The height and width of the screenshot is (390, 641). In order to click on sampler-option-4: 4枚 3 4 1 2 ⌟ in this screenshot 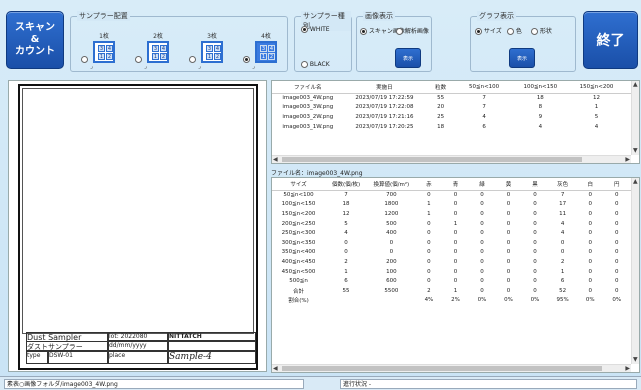, I will do `click(266, 50)`.